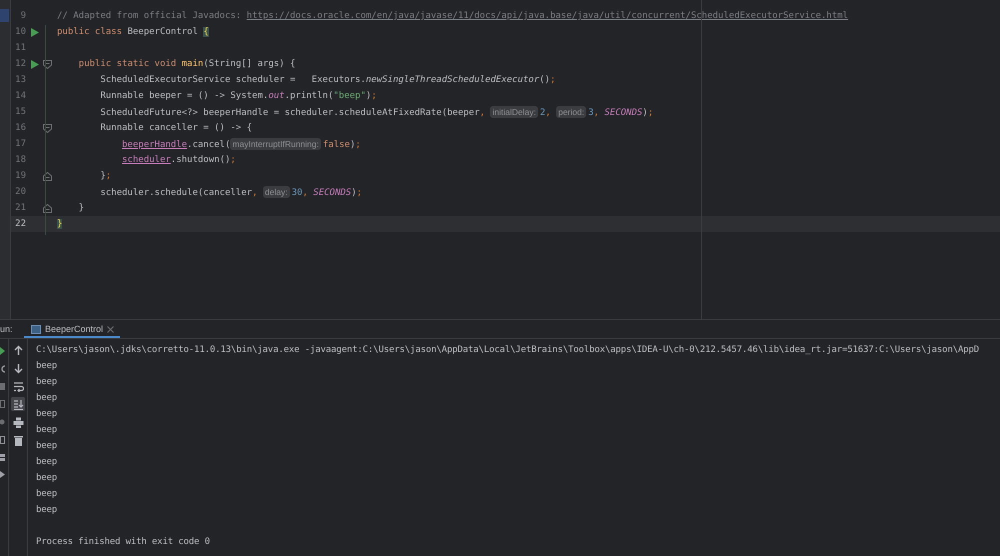  Describe the element at coordinates (328, 80) in the screenshot. I see `code-line: ScheduledExecutorService scheduler = Executors.newSingleThreadScheduledExecutor();` at that location.